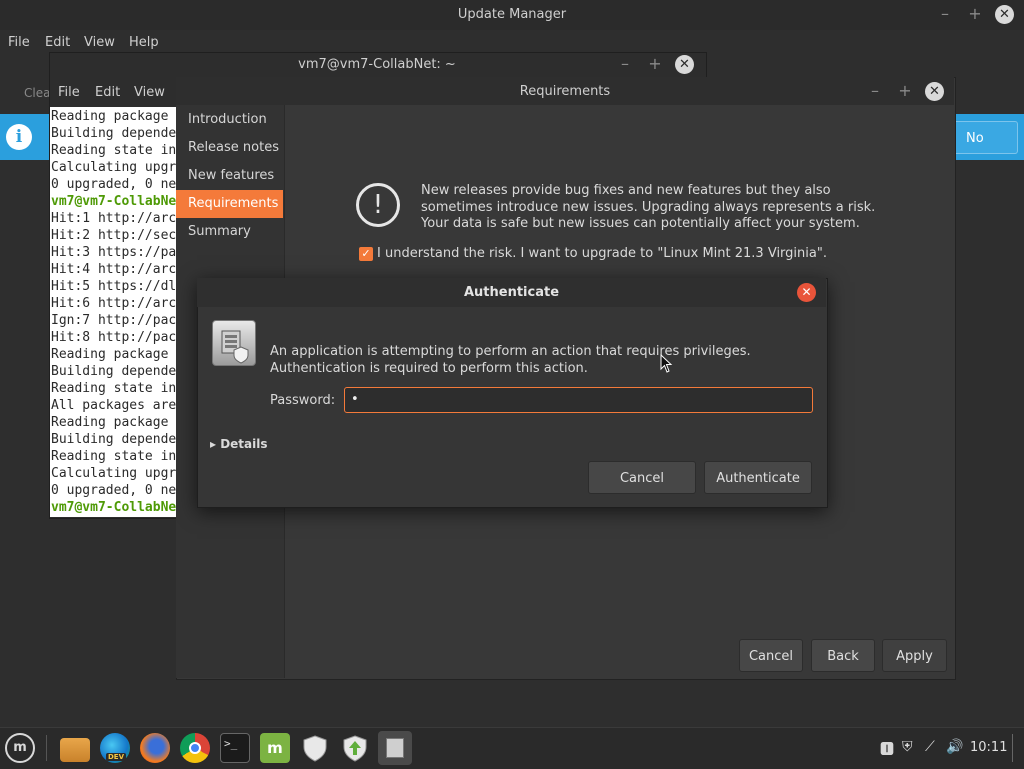 The width and height of the screenshot is (1024, 769). Describe the element at coordinates (229, 148) in the screenshot. I see `sidebar-item-release-notes: Release notes` at that location.